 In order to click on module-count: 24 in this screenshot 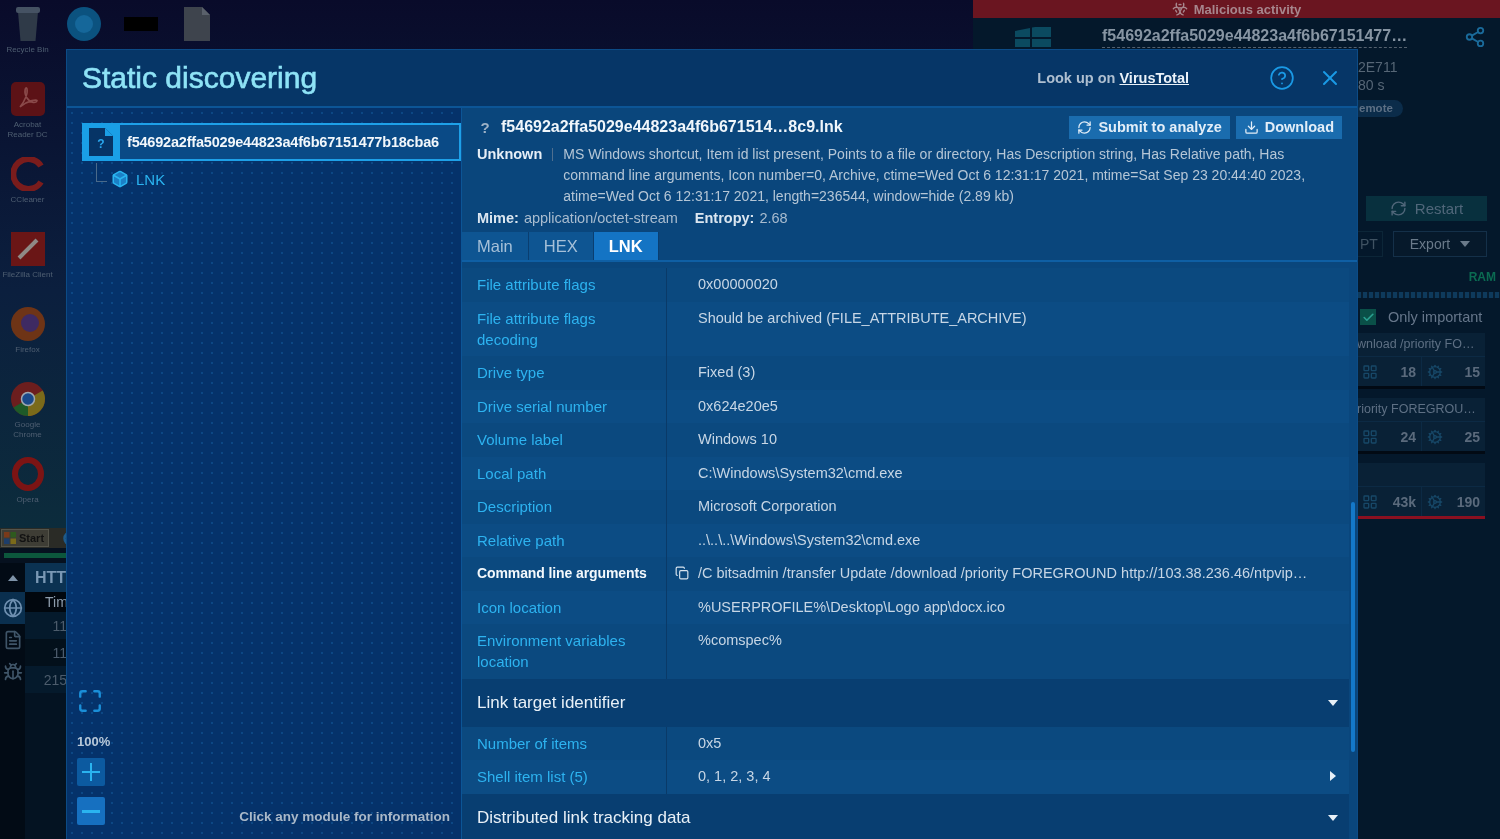, I will do `click(1408, 436)`.